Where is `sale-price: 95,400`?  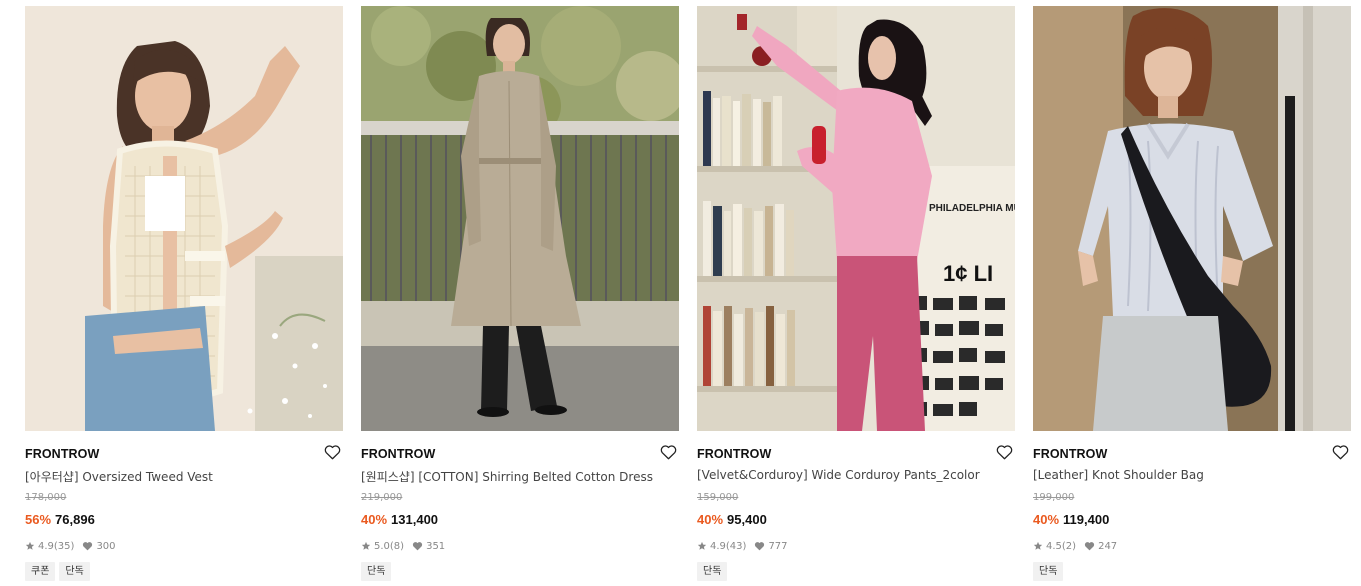 sale-price: 95,400 is located at coordinates (747, 519).